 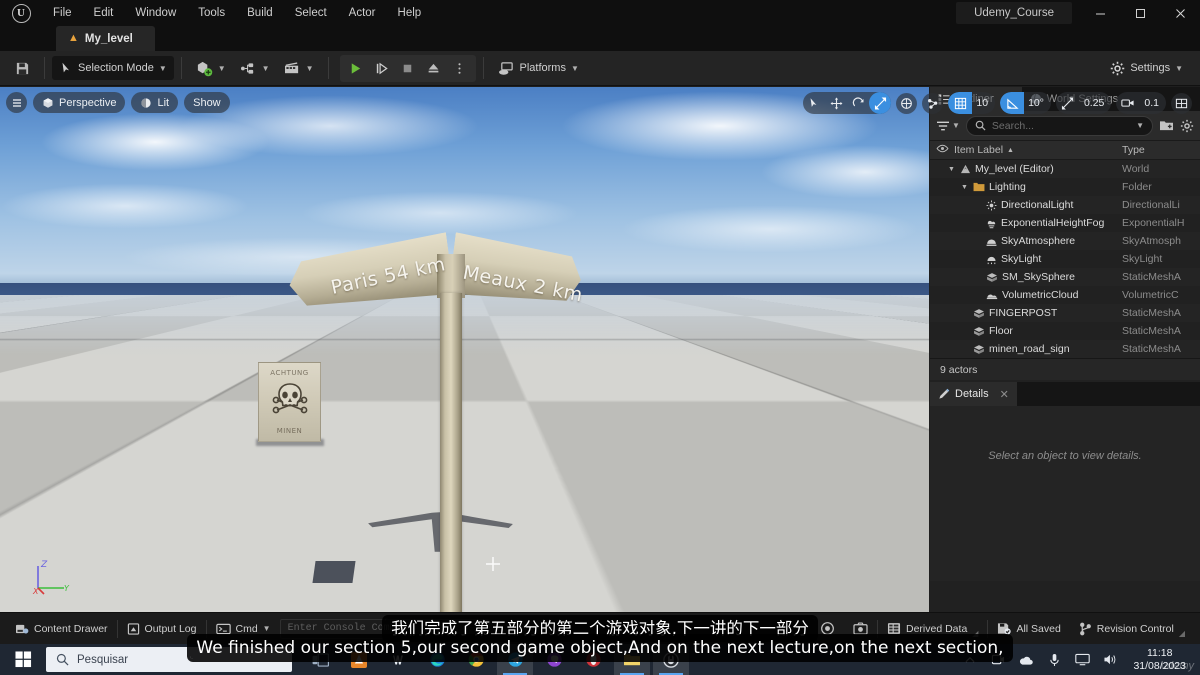 What do you see at coordinates (973, 394) in the screenshot?
I see `tab-details: Details ✕` at bounding box center [973, 394].